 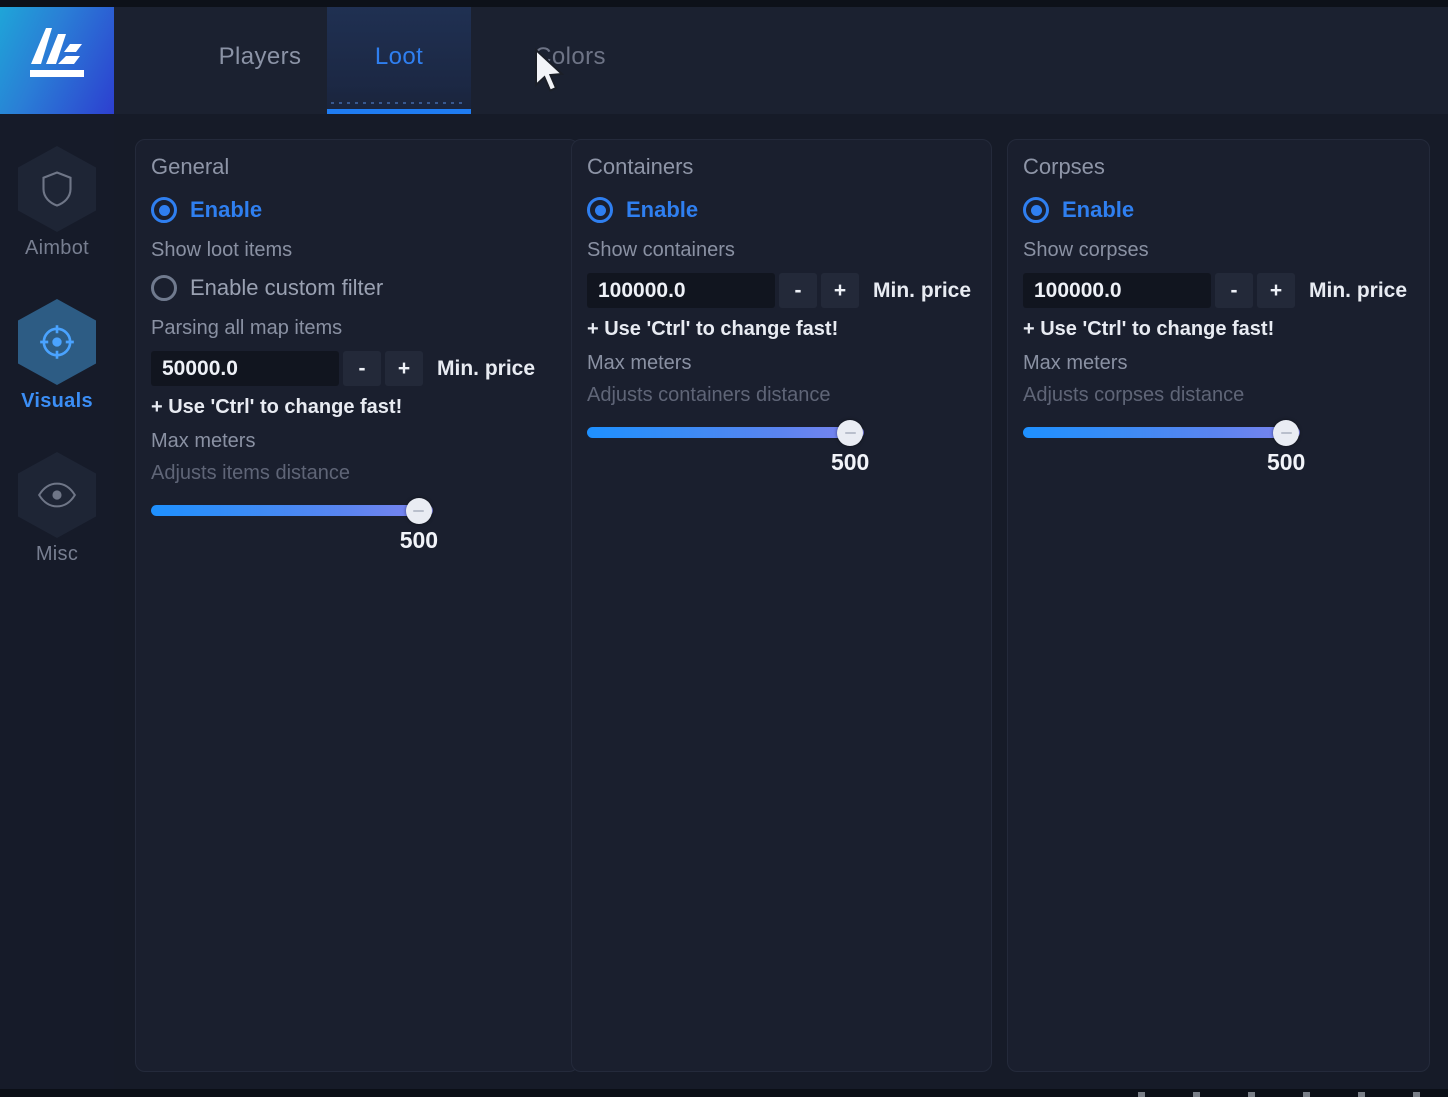 What do you see at coordinates (600, 210) in the screenshot?
I see `containers-enable-radio` at bounding box center [600, 210].